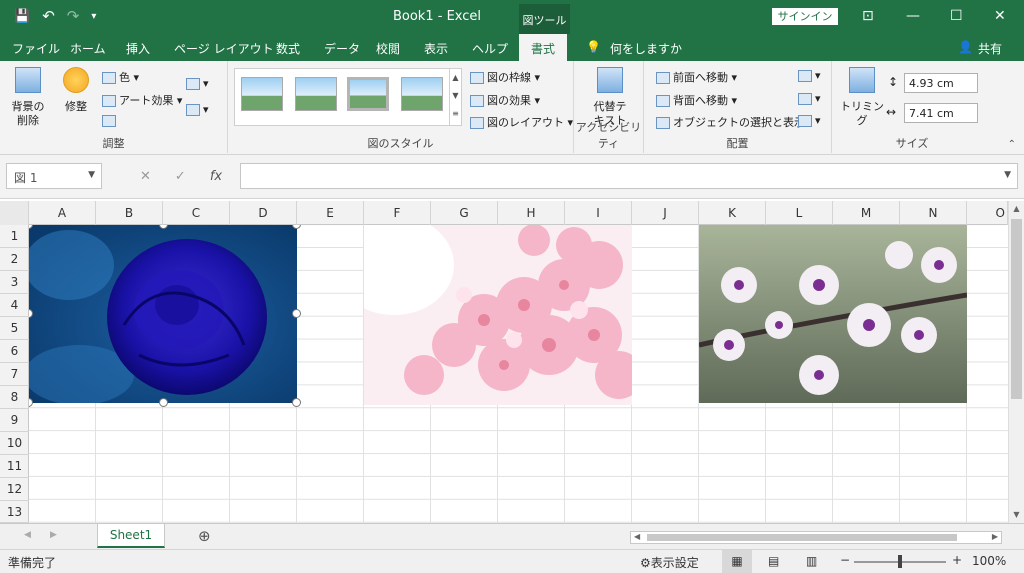 The height and width of the screenshot is (573, 1024). Describe the element at coordinates (14, 374) in the screenshot. I see `row-header: 7` at that location.